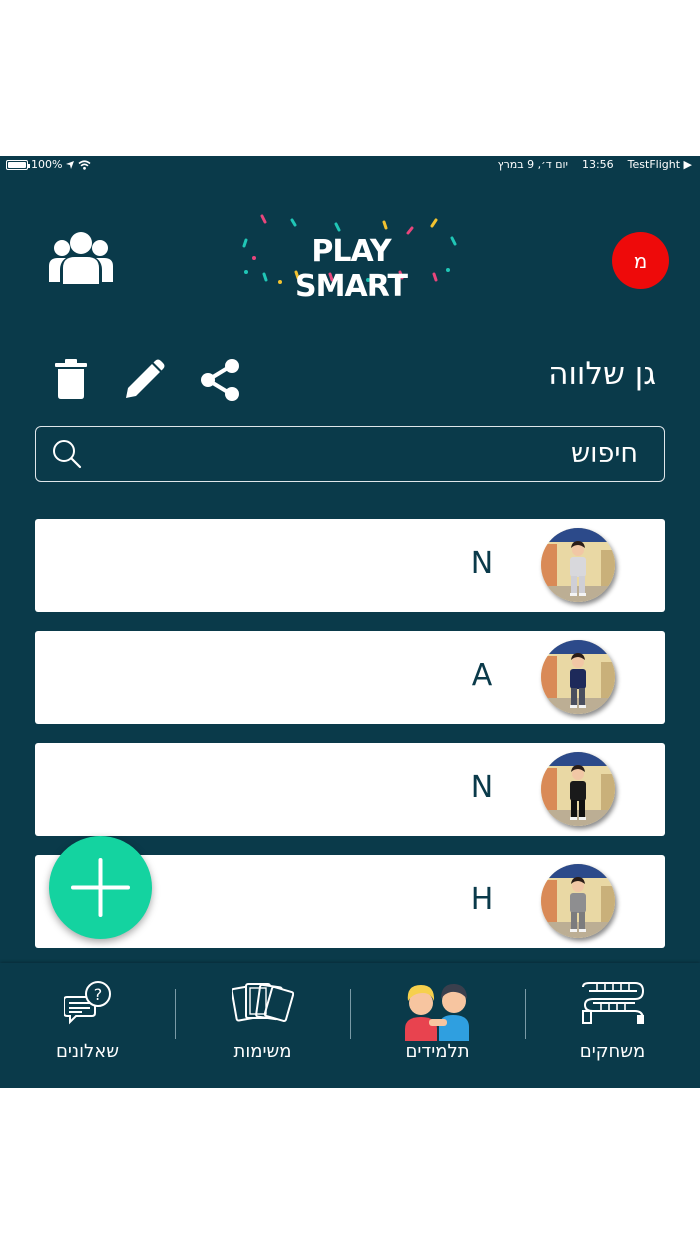  What do you see at coordinates (81, 258) in the screenshot?
I see `users-icon` at bounding box center [81, 258].